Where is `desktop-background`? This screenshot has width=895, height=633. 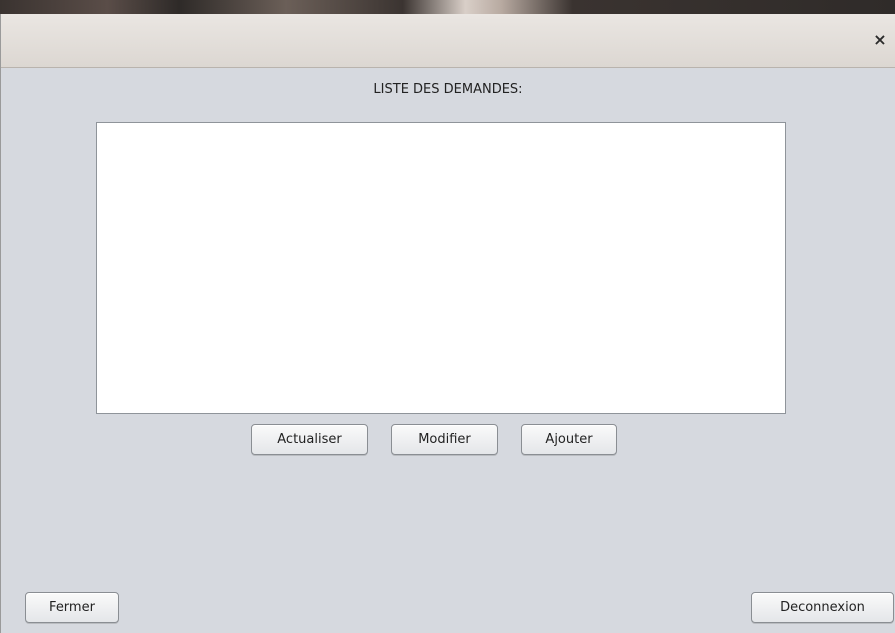
desktop-background is located at coordinates (447, 7).